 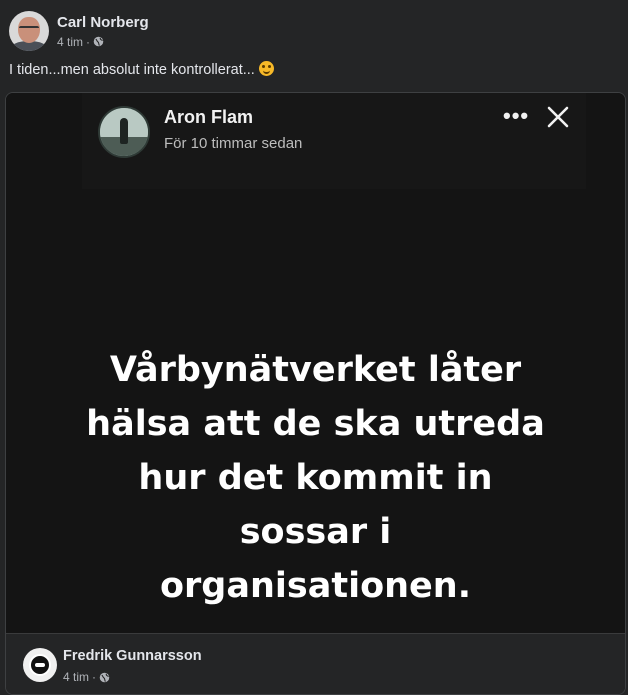 What do you see at coordinates (29, 31) in the screenshot?
I see `author-avatar` at bounding box center [29, 31].